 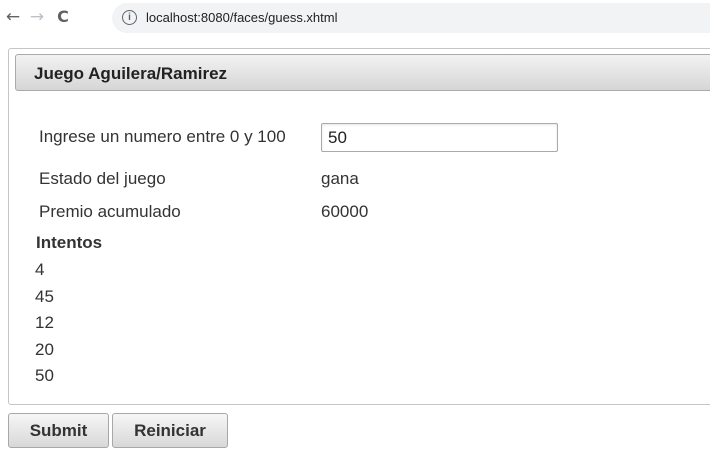 I want to click on panel-header: Juego Aguilera/Ramirez, so click(x=362, y=72).